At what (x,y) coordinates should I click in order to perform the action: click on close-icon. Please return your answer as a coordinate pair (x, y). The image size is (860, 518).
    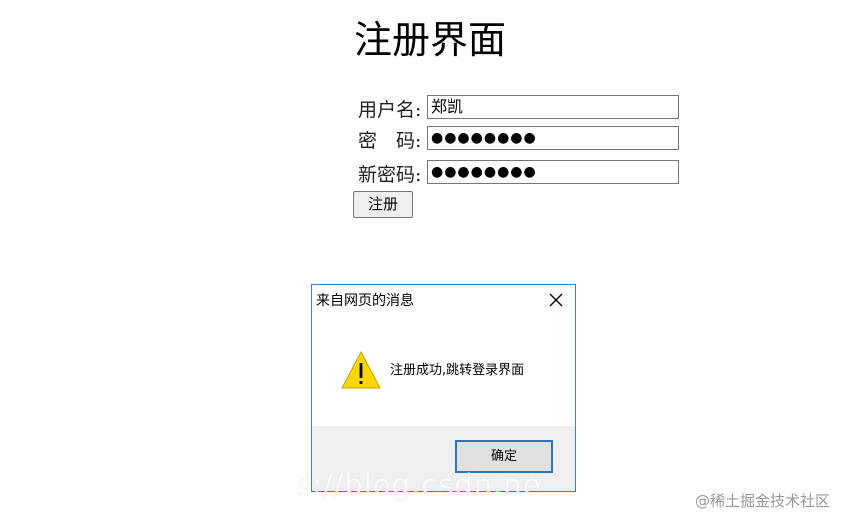
    Looking at the image, I should click on (556, 300).